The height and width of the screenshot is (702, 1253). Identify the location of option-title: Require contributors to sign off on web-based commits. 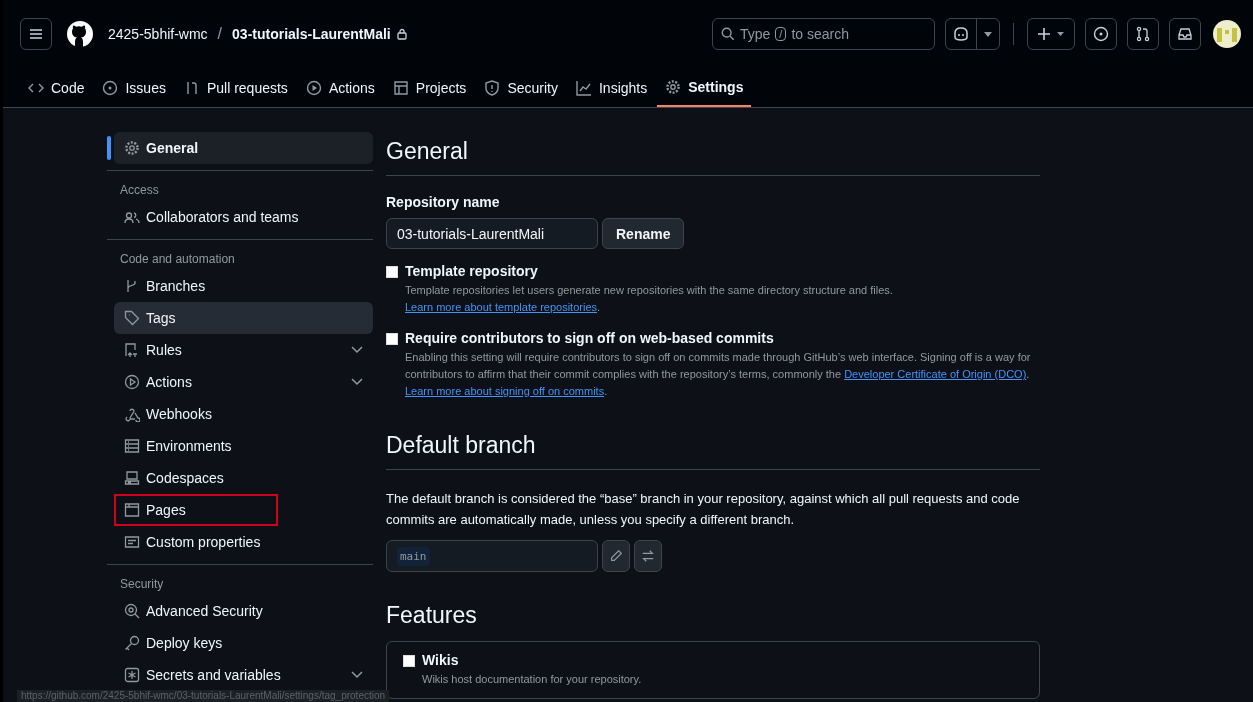
(590, 338).